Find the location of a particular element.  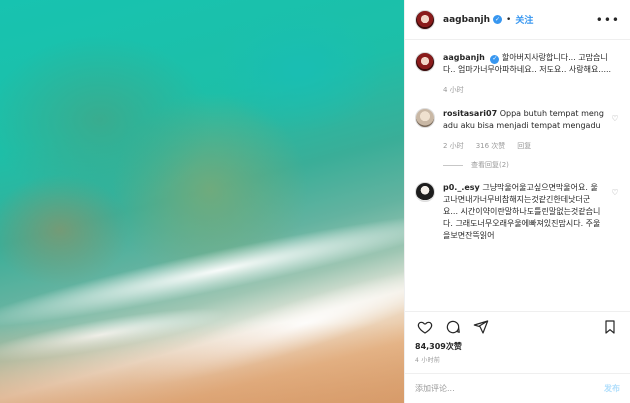

post-comment-button: 发布 is located at coordinates (612, 388).